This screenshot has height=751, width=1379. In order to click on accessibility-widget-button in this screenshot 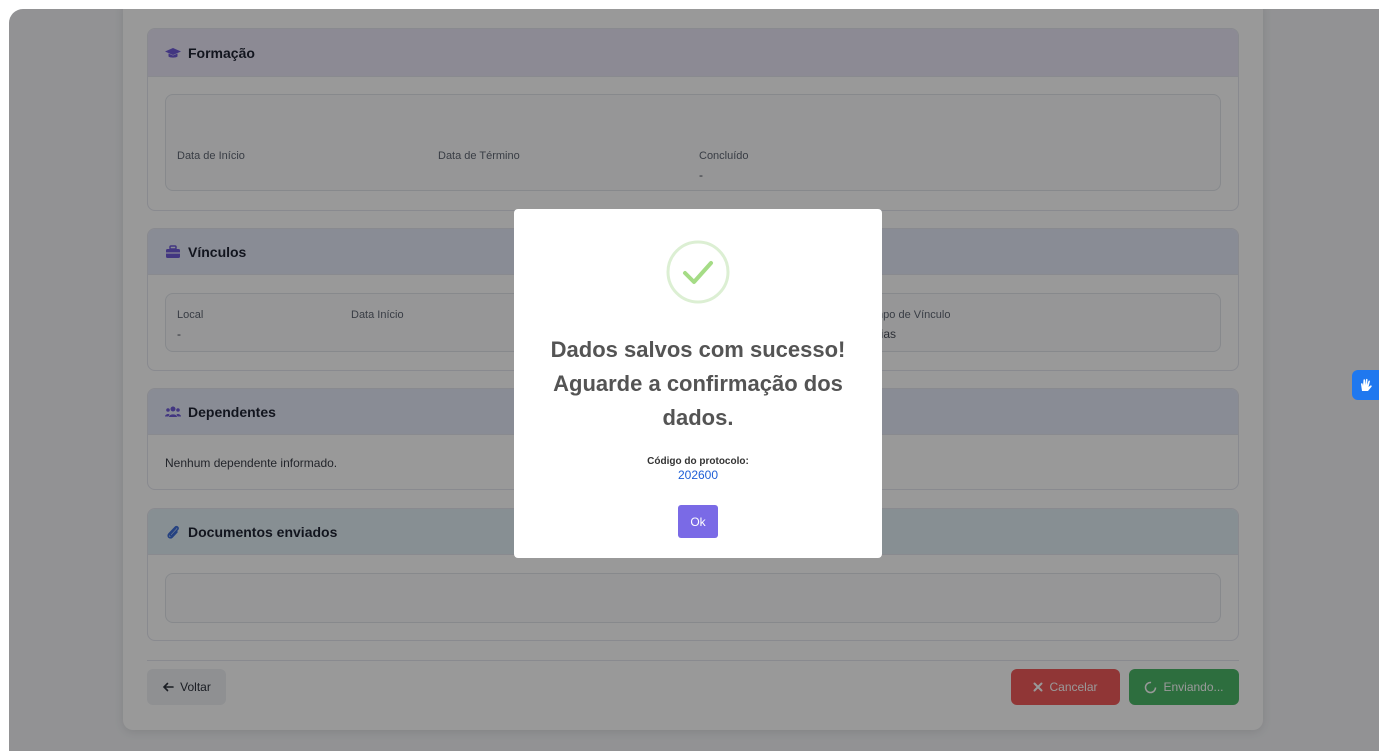, I will do `click(1365, 385)`.